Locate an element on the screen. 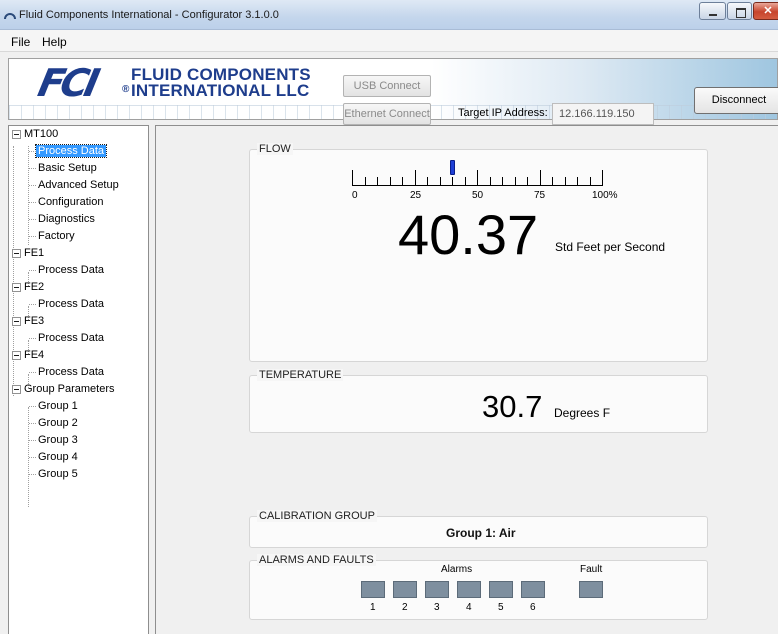 The image size is (778, 634). temperature-unit: Degrees F is located at coordinates (582, 413).